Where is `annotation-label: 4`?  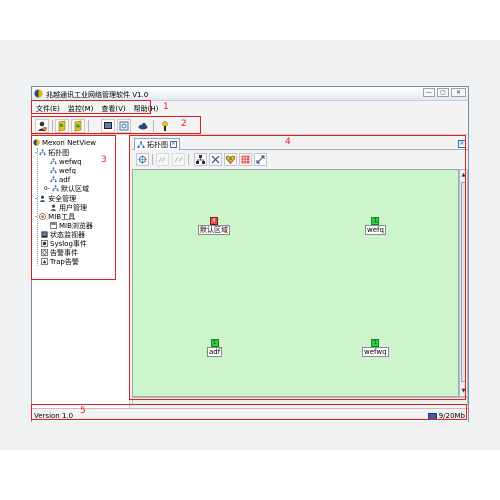 annotation-label: 4 is located at coordinates (288, 142).